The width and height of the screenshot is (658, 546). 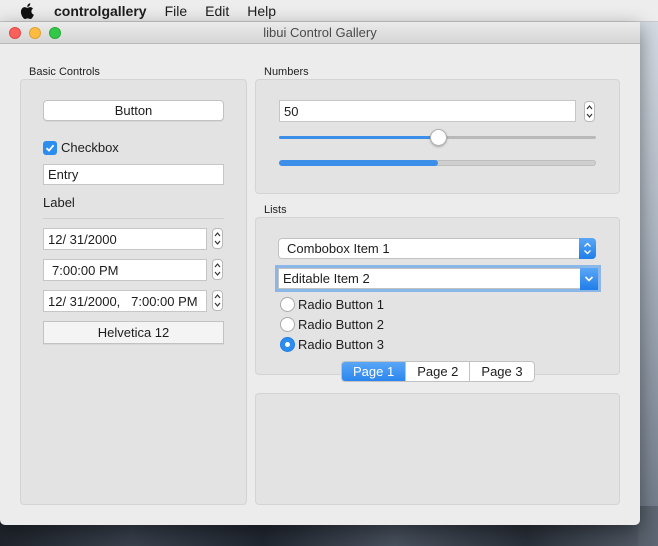 What do you see at coordinates (27, 10) in the screenshot?
I see `apple-icon` at bounding box center [27, 10].